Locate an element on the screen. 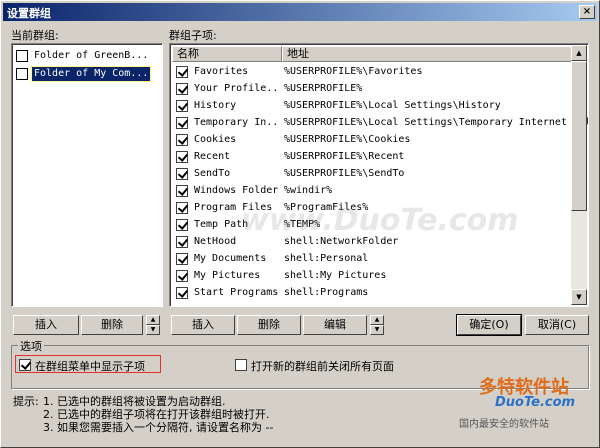 Image resolution: width=600 pixels, height=448 pixels. column-header-name: 名称 is located at coordinates (227, 54).